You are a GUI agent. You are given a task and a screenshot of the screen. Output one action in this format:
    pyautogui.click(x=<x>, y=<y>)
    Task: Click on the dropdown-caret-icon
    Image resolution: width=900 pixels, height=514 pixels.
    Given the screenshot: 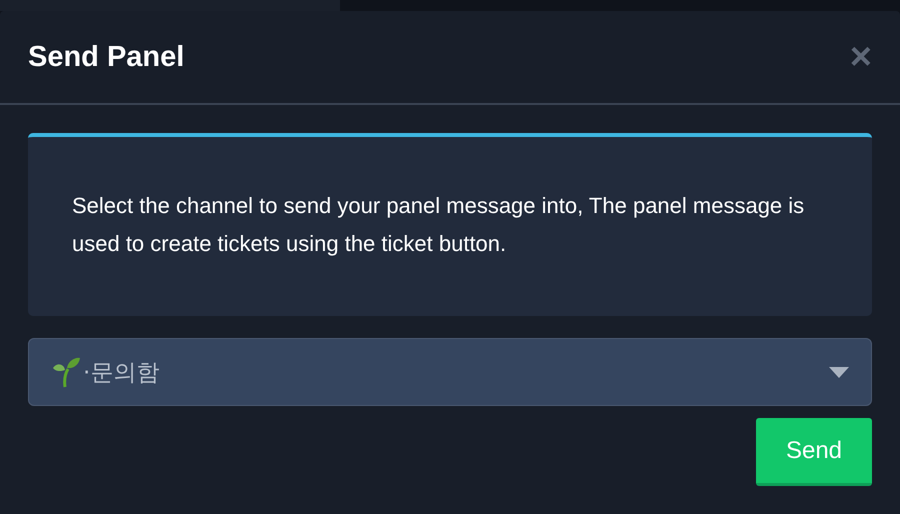 What is the action you would take?
    pyautogui.click(x=839, y=372)
    